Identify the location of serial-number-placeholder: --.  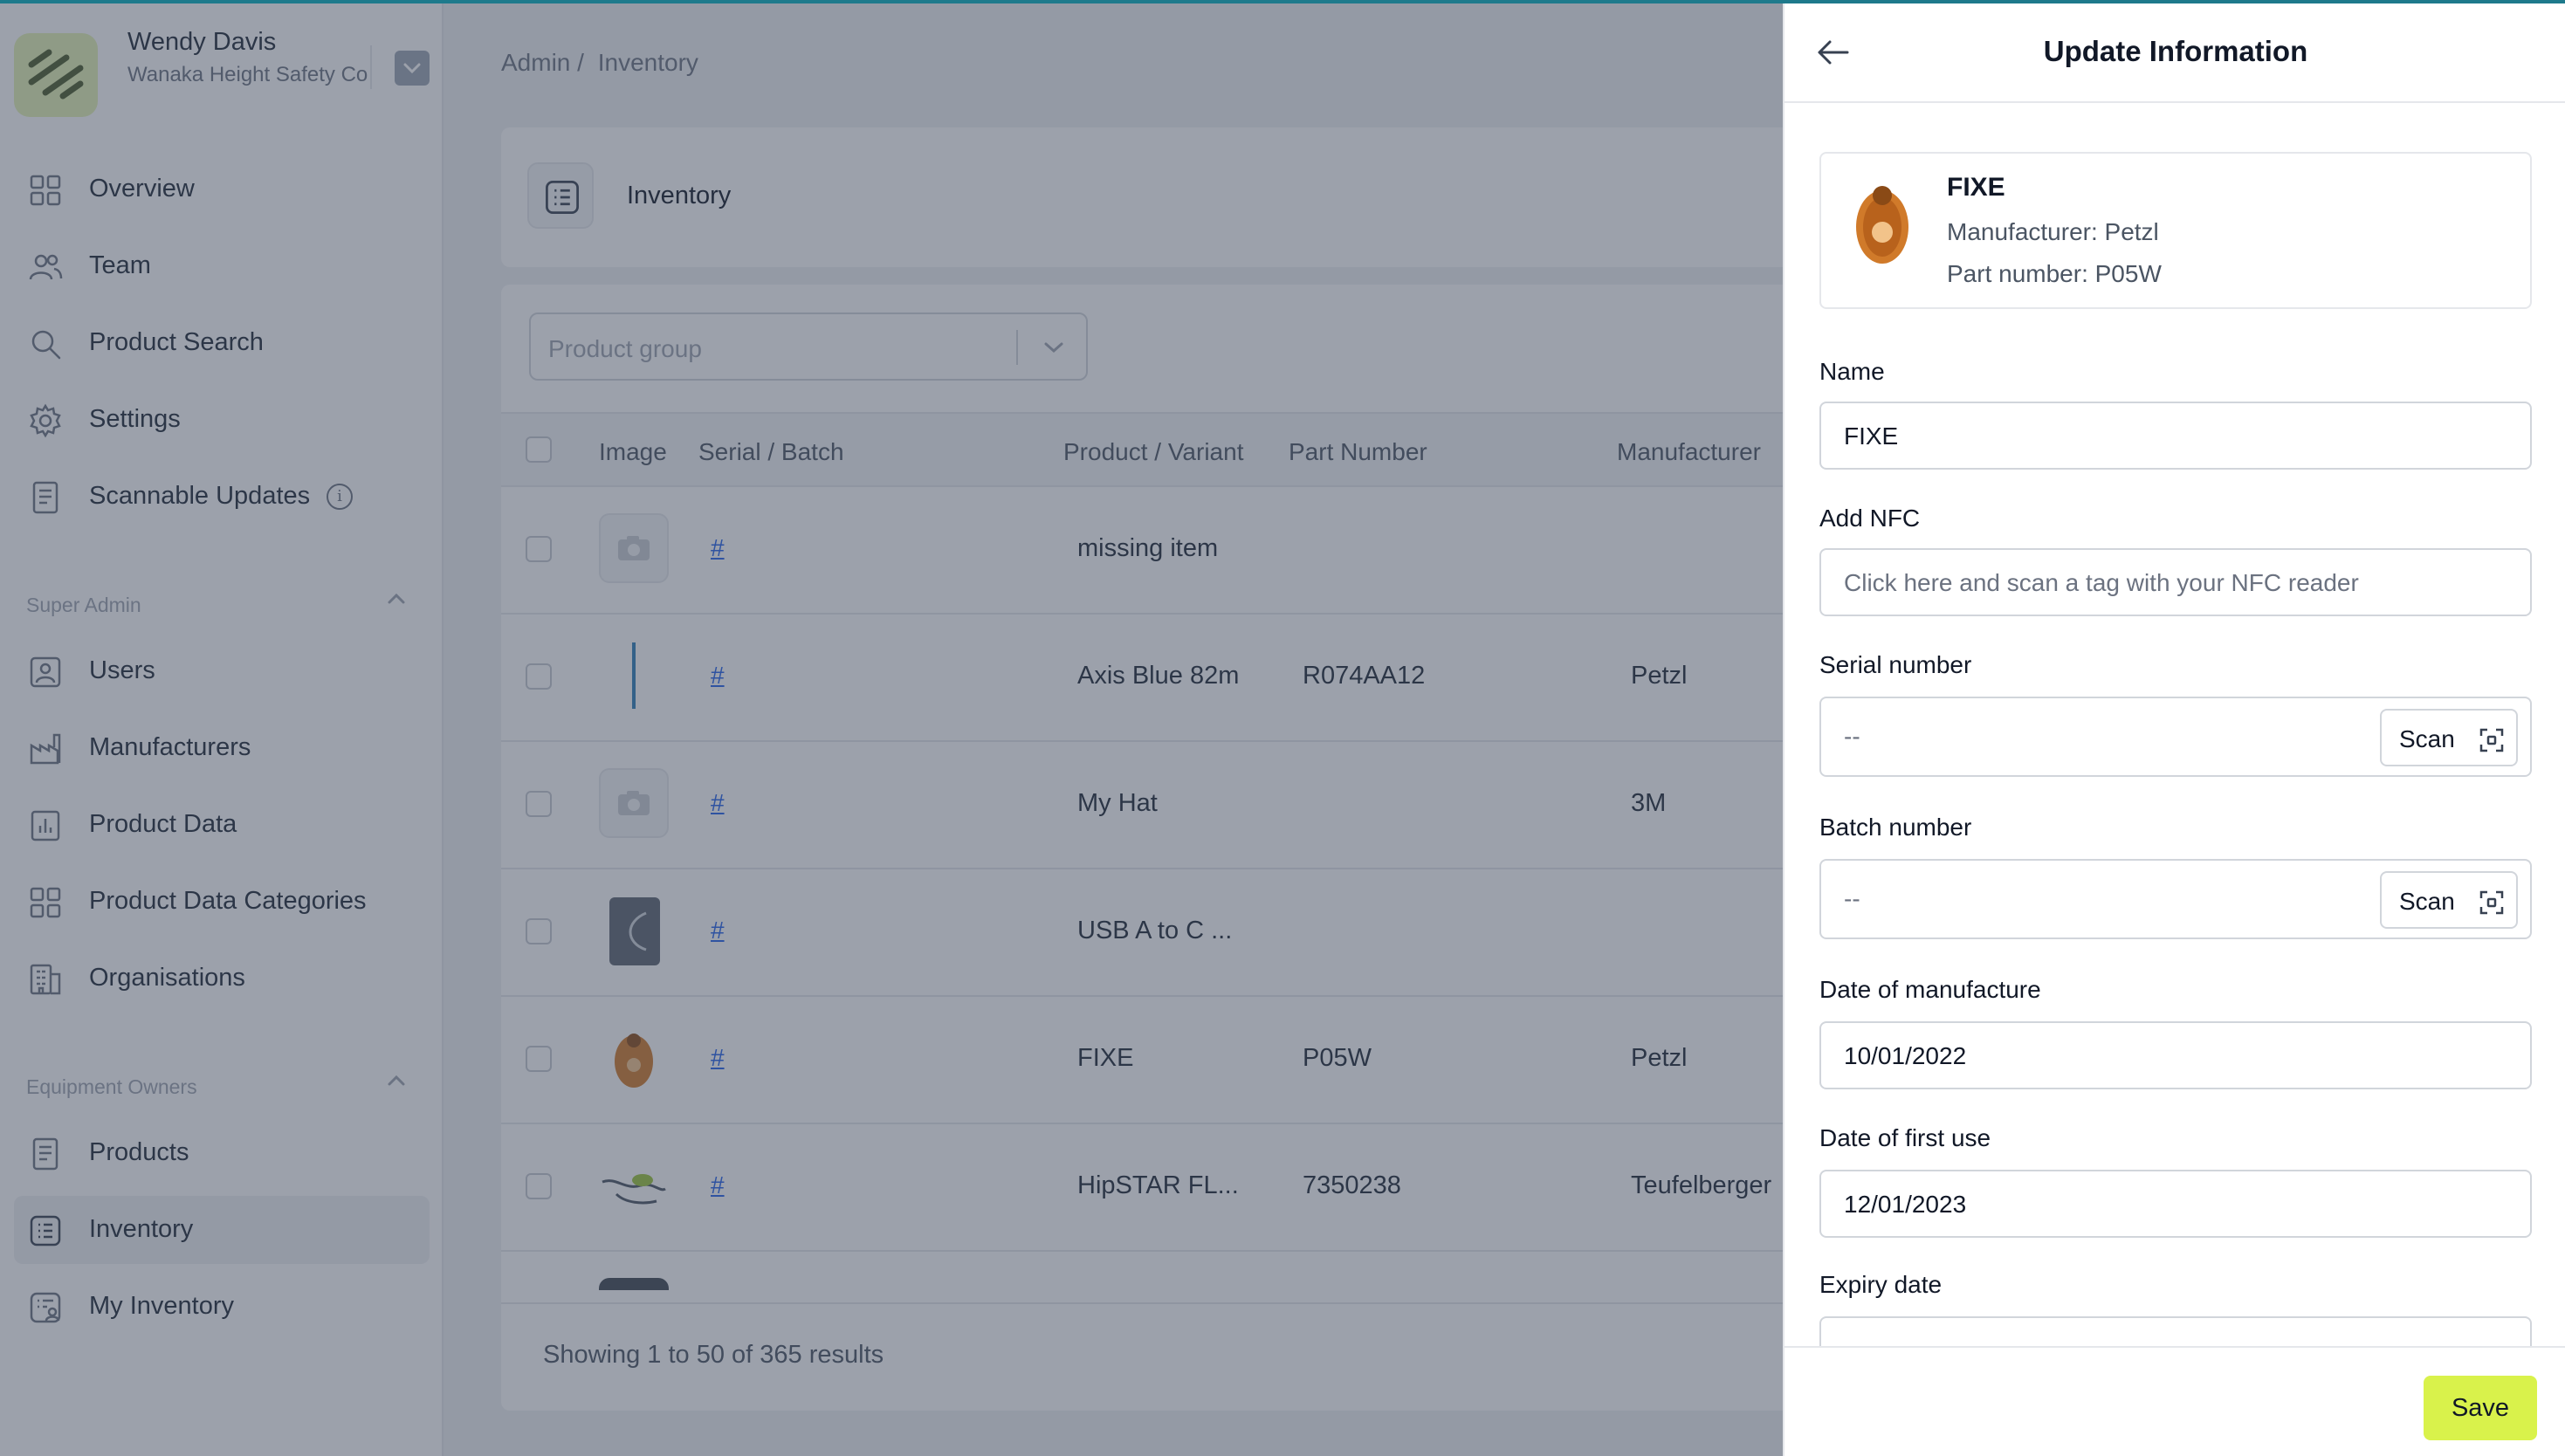
(1852, 736).